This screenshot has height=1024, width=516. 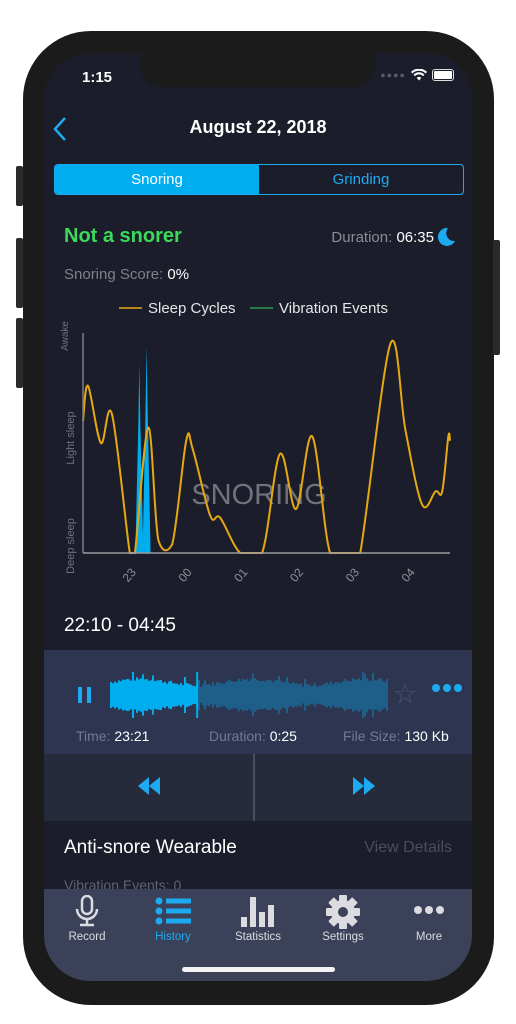 I want to click on wearable-title: Anti-snore Wearable, so click(x=150, y=847).